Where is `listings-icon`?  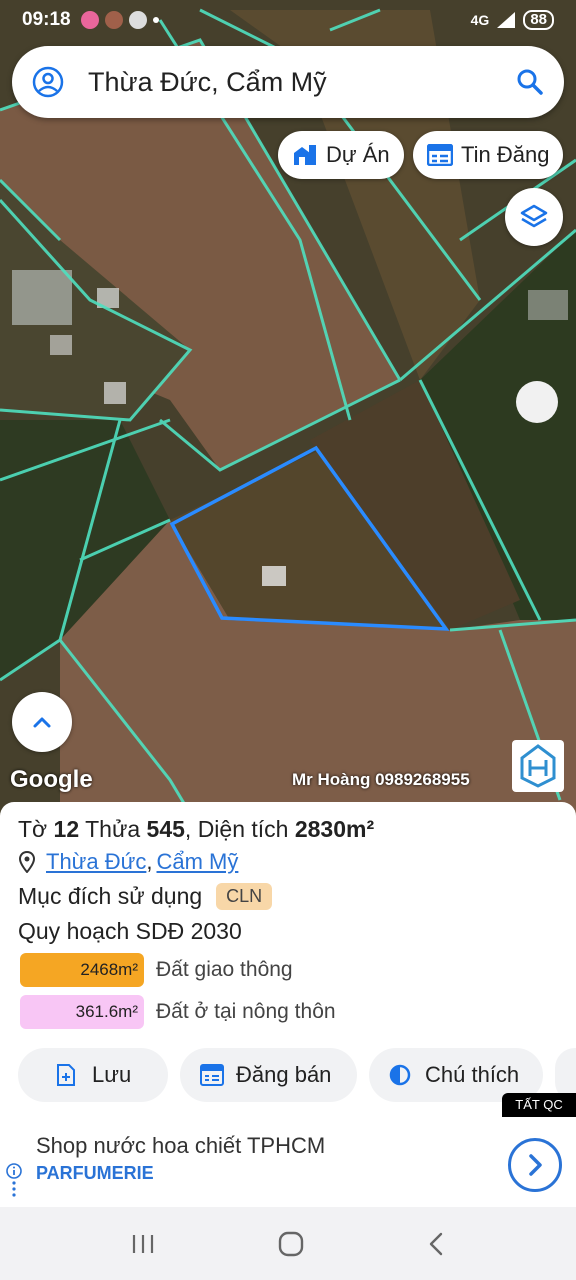
listings-icon is located at coordinates (440, 155).